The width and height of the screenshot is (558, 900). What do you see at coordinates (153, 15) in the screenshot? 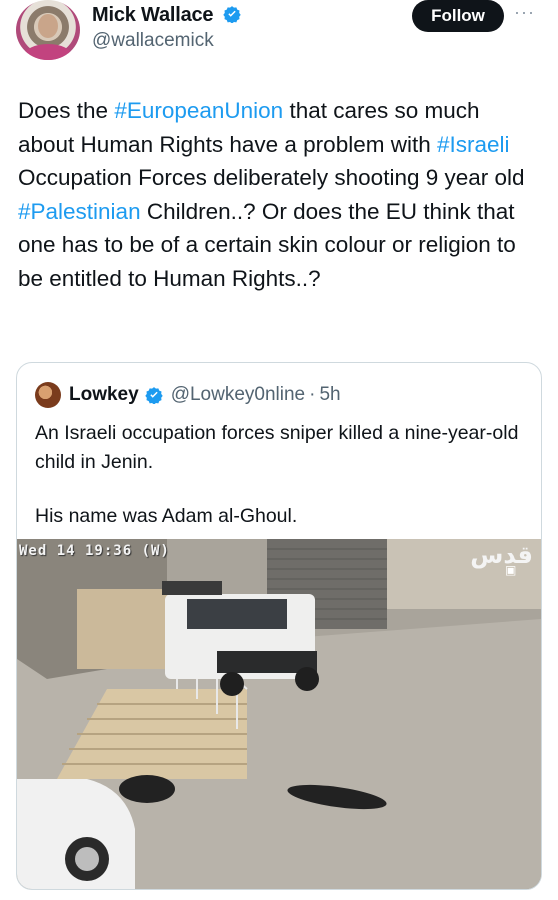
I see `author-name: Mick Wallace` at bounding box center [153, 15].